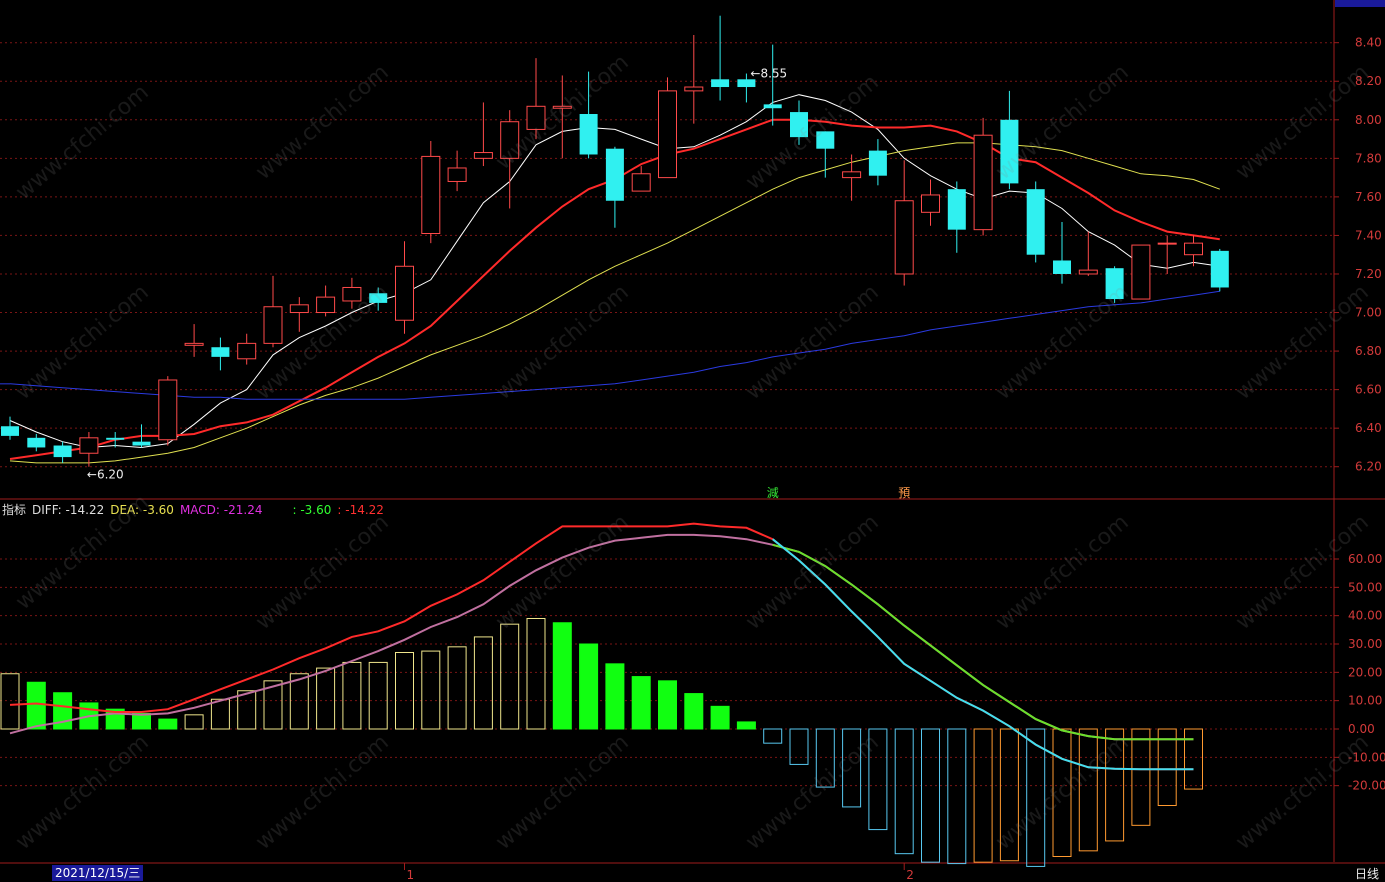 The height and width of the screenshot is (882, 1385). I want to click on price-tick-label: 6.40, so click(1368, 428).